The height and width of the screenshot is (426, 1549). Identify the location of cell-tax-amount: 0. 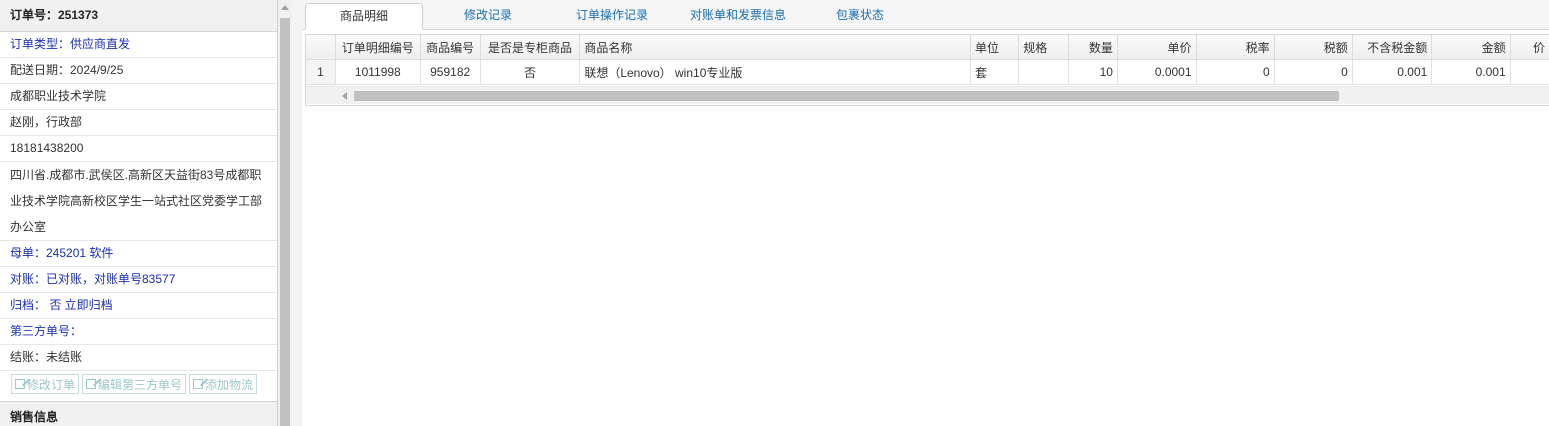
(1313, 72).